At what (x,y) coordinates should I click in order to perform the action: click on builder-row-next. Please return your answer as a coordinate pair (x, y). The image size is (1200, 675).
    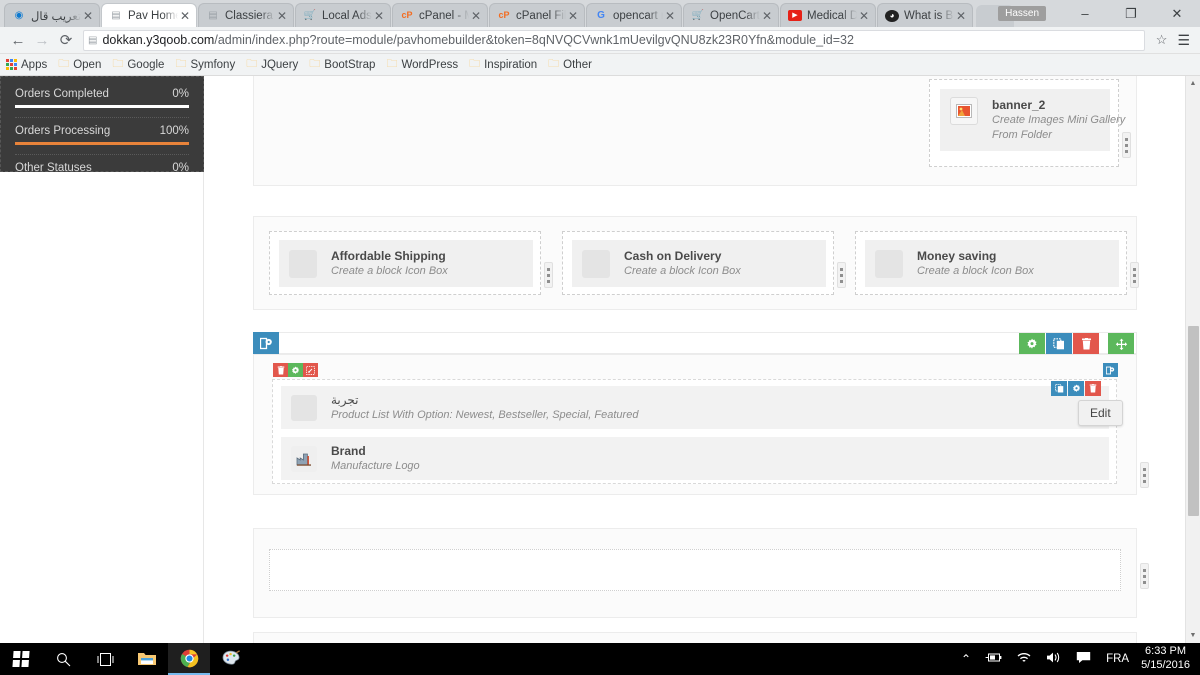
    Looking at the image, I should click on (695, 637).